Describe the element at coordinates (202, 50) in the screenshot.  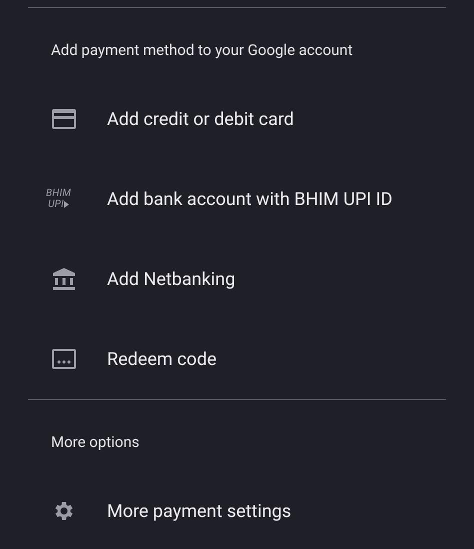
I see `section-heading: Add payment method to your Google account` at that location.